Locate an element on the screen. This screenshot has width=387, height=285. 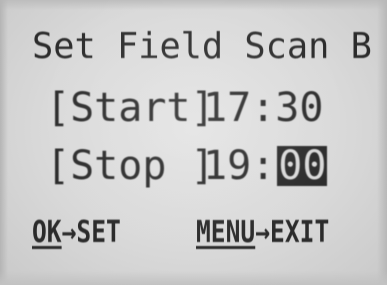
stop-time-field: 19:00 is located at coordinates (265, 166).